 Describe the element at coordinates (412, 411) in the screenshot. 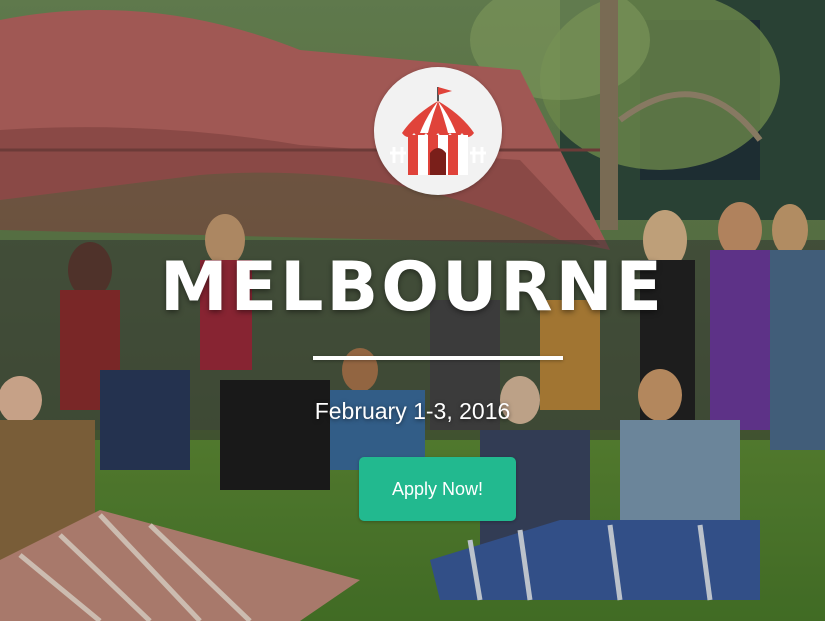

I see `event-date: February 1-3, 2016` at that location.